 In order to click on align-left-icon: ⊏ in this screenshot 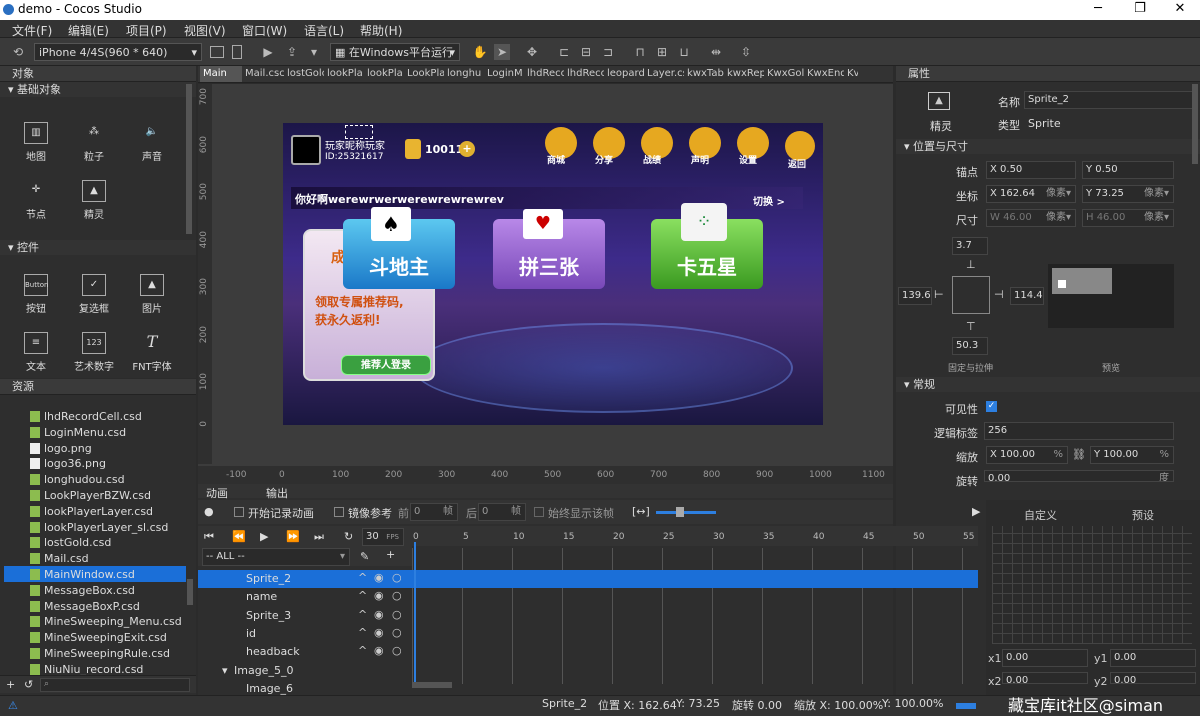, I will do `click(564, 52)`.